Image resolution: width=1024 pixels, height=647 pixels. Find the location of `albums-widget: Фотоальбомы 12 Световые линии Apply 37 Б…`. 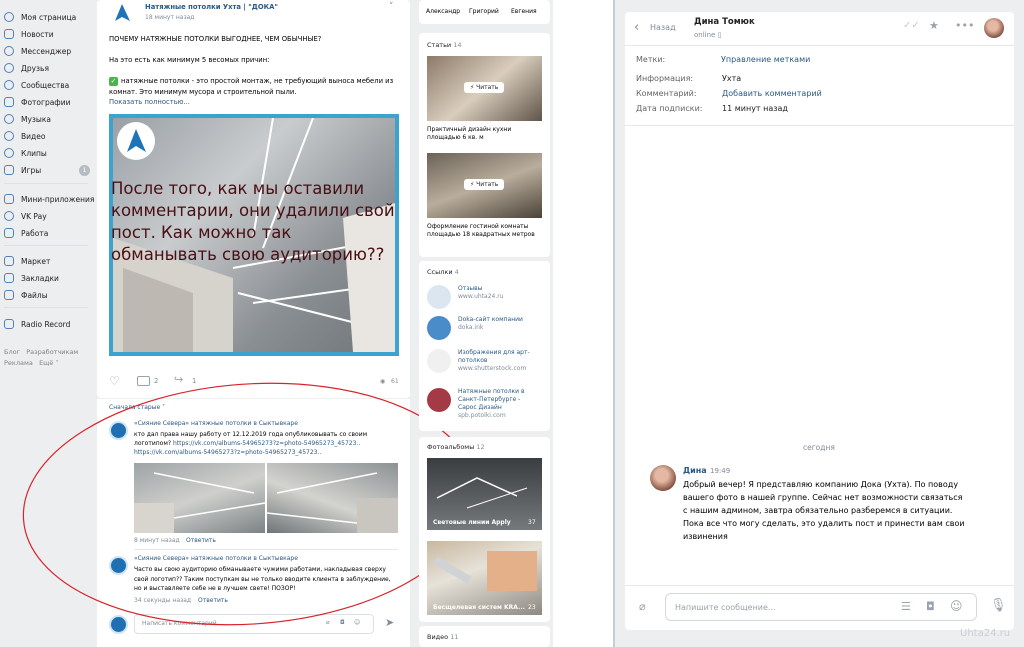

albums-widget: Фотоальбомы 12 Световые линии Apply 37 Б… is located at coordinates (484, 529).